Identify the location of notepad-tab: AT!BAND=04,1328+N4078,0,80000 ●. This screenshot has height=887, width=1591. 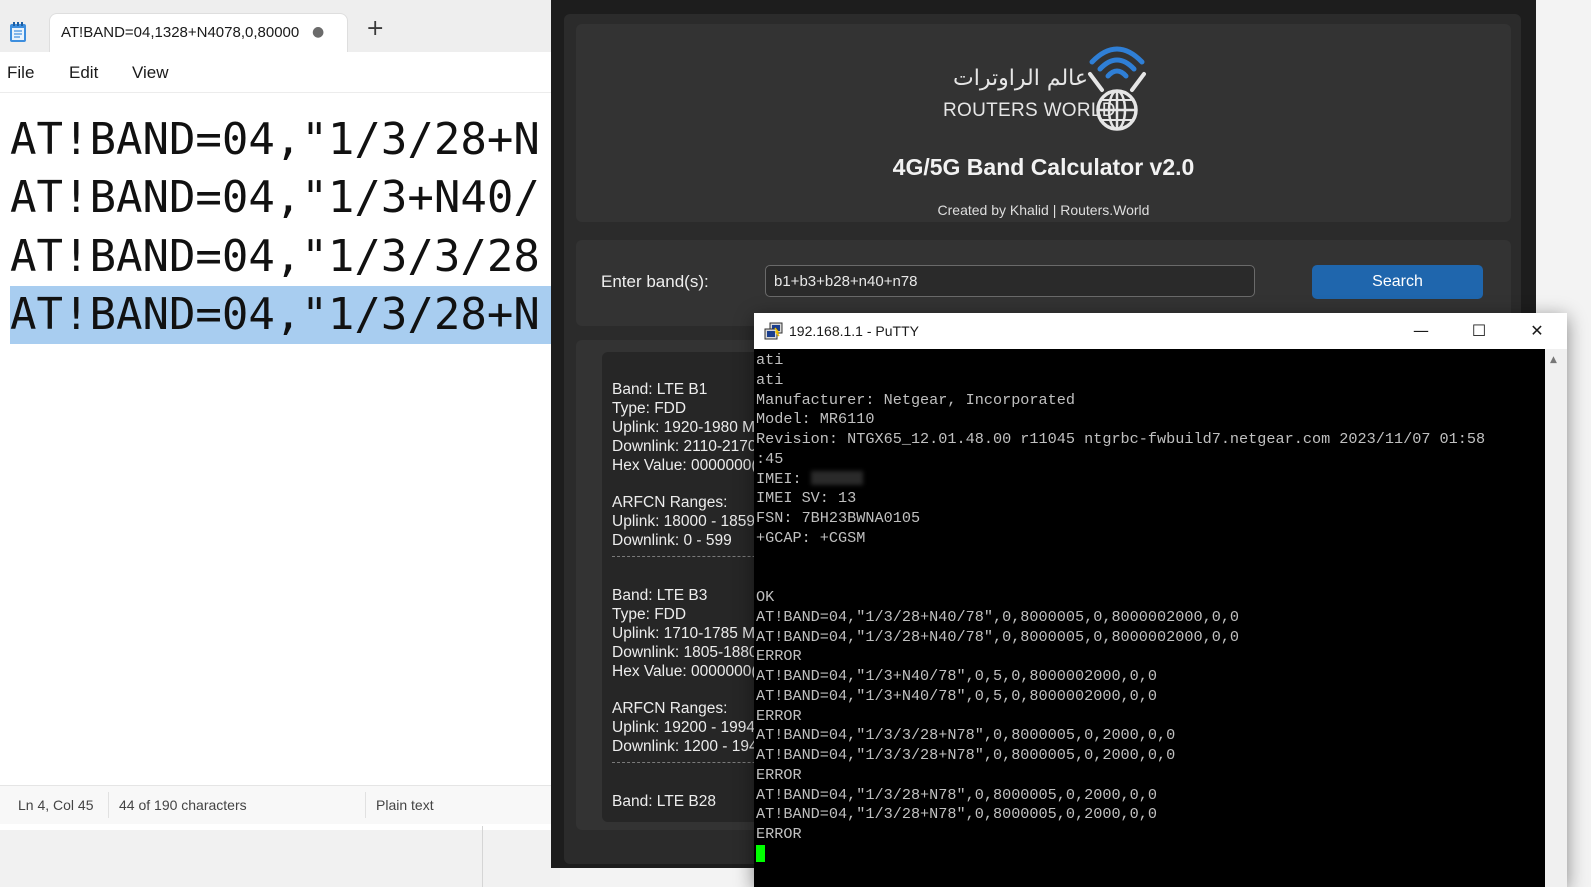
(198, 32).